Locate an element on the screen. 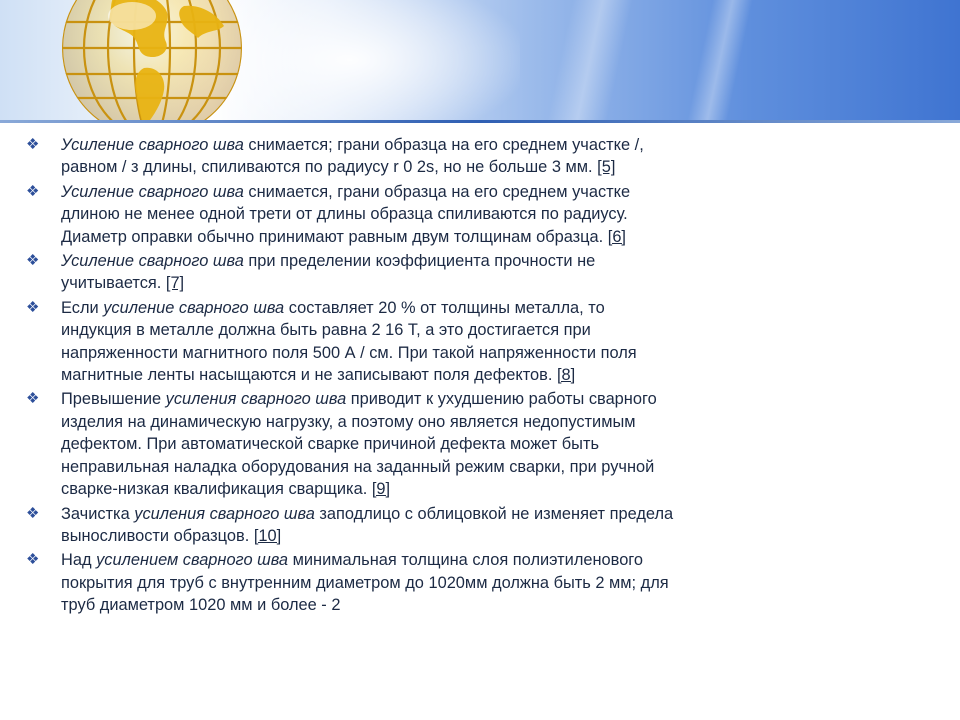  term-italic: усилением сварного шва is located at coordinates (192, 560).